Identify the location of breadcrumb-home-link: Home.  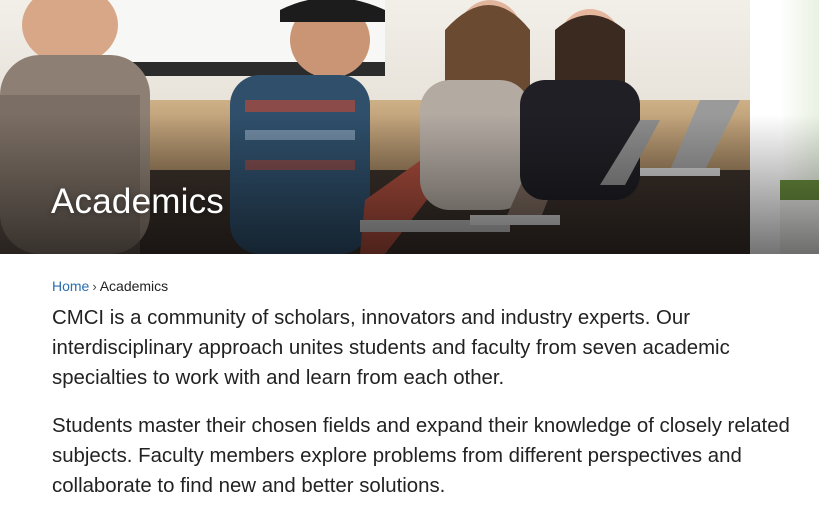
(70, 286).